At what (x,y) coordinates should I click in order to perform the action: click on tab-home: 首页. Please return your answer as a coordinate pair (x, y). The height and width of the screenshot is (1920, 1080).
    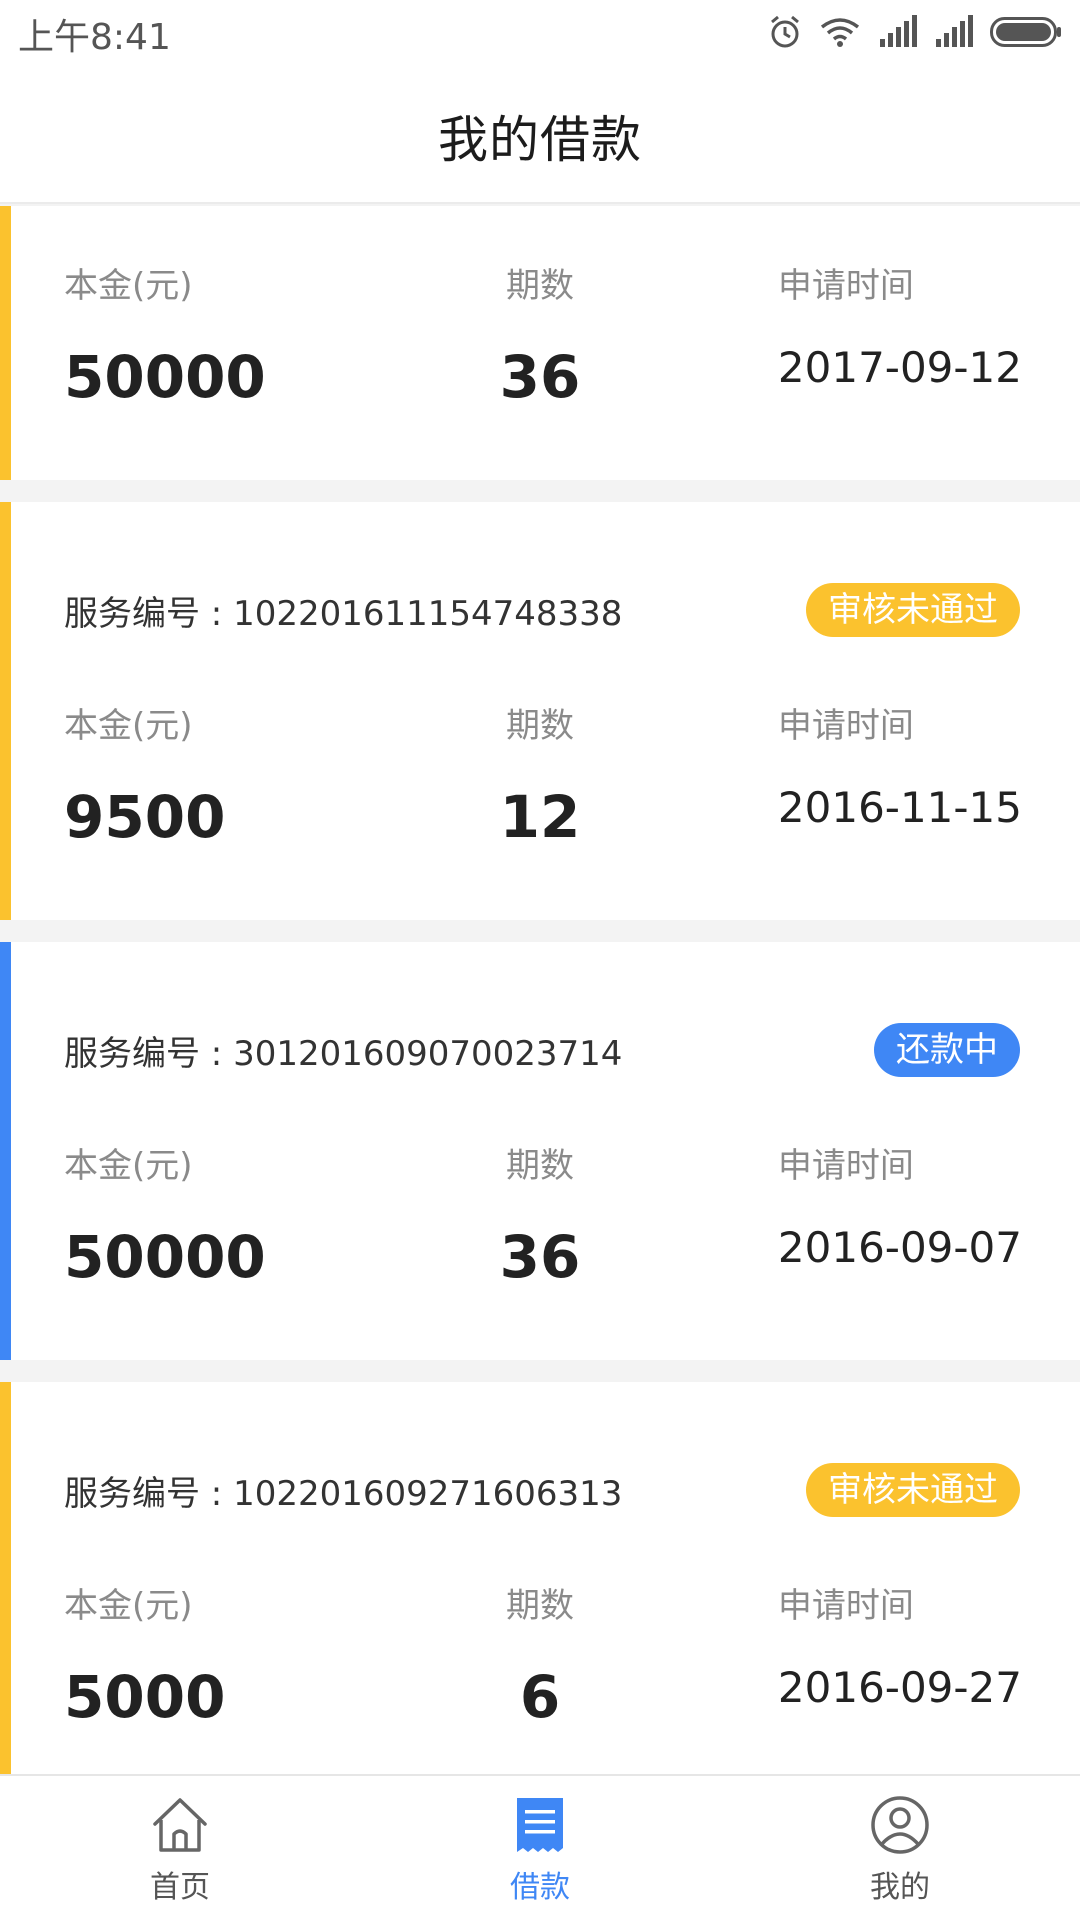
    Looking at the image, I should click on (180, 1850).